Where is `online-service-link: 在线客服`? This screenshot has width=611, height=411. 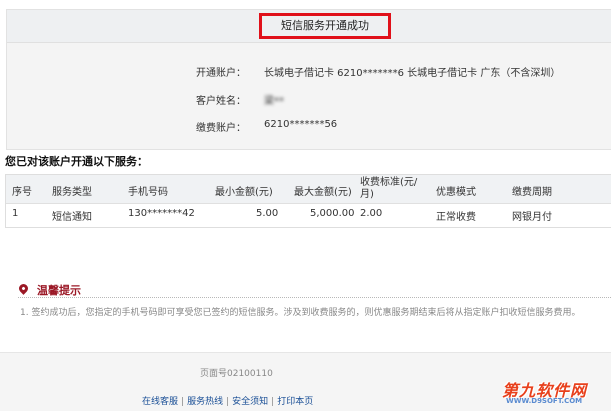
online-service-link: 在线客服 is located at coordinates (160, 402).